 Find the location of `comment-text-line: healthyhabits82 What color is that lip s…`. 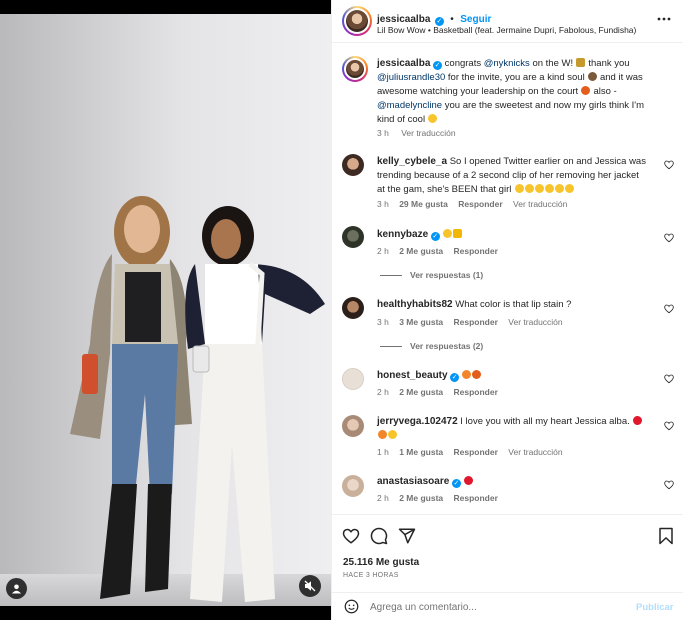

comment-text-line: healthyhabits82 What color is that lip s… is located at coordinates (474, 304).